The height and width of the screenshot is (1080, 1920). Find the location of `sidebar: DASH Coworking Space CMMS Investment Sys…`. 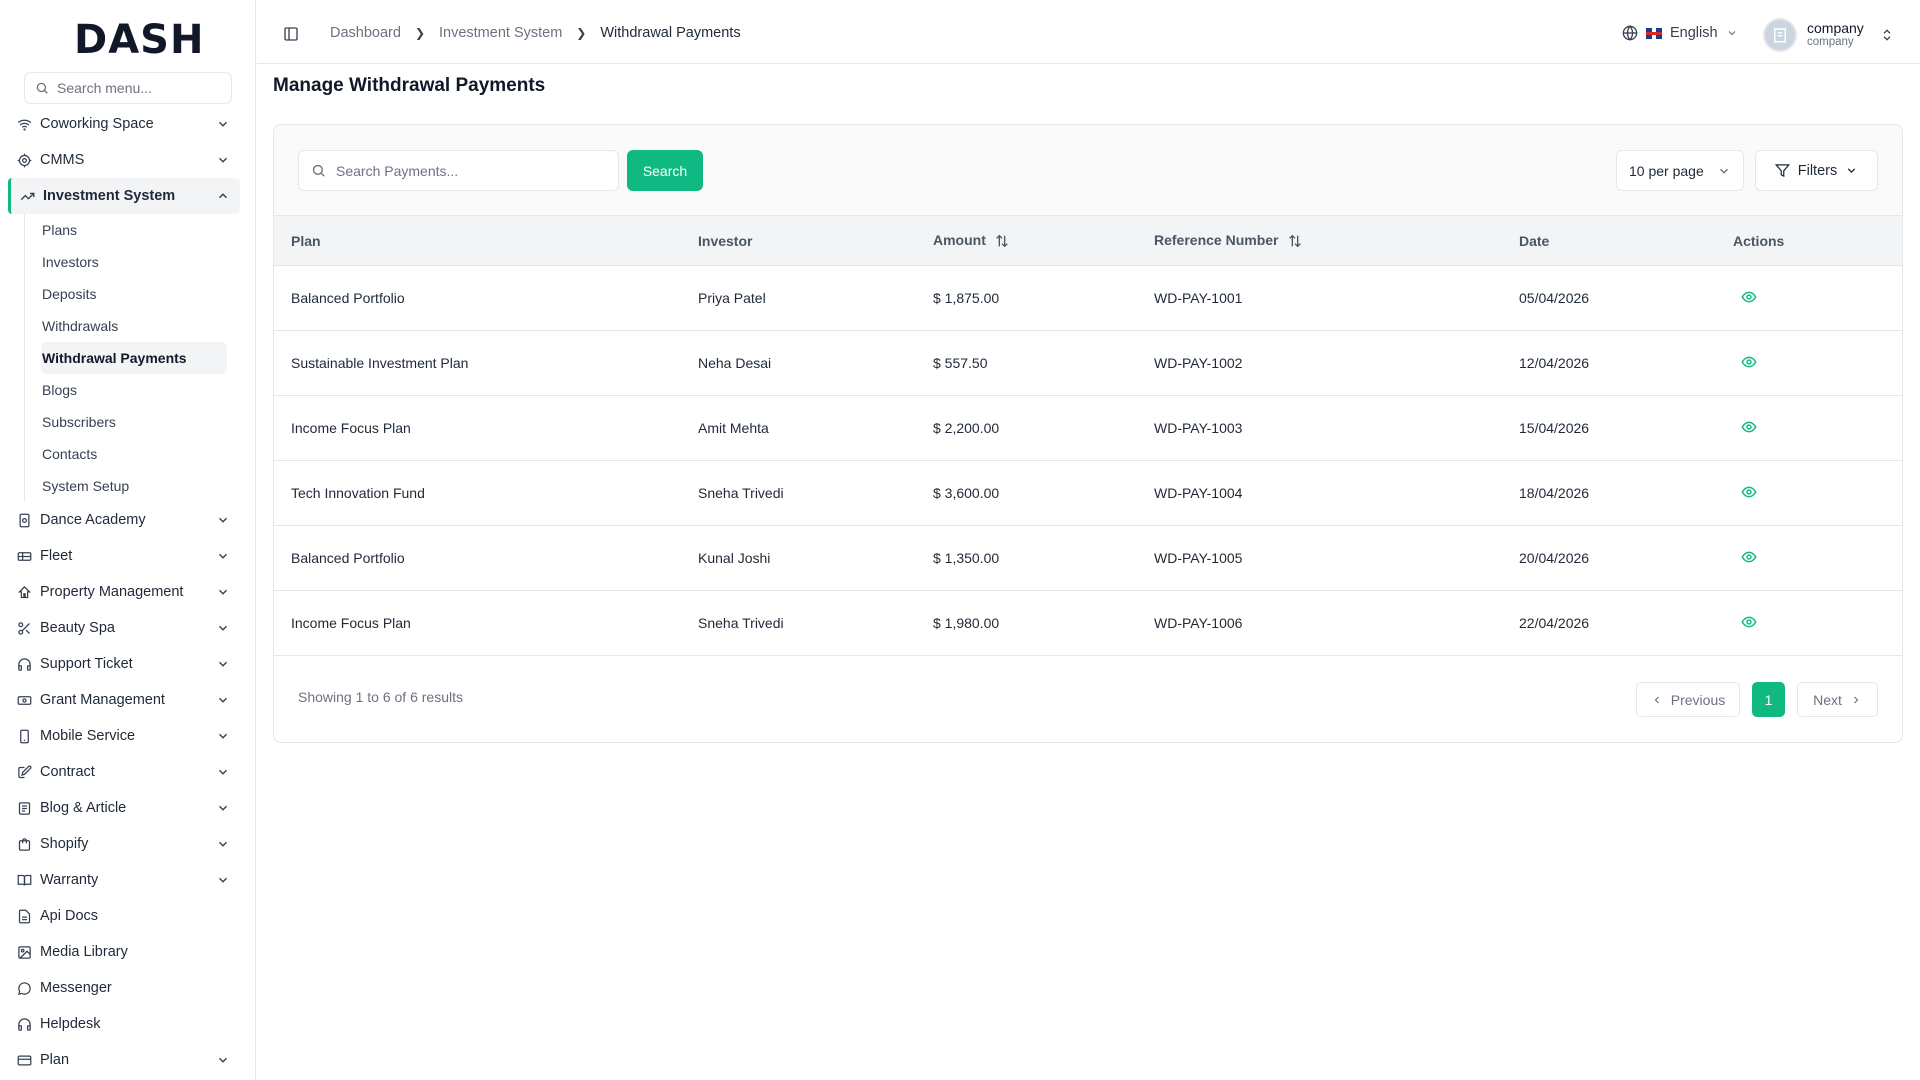

sidebar: DASH Coworking Space CMMS Investment Sys… is located at coordinates (128, 540).